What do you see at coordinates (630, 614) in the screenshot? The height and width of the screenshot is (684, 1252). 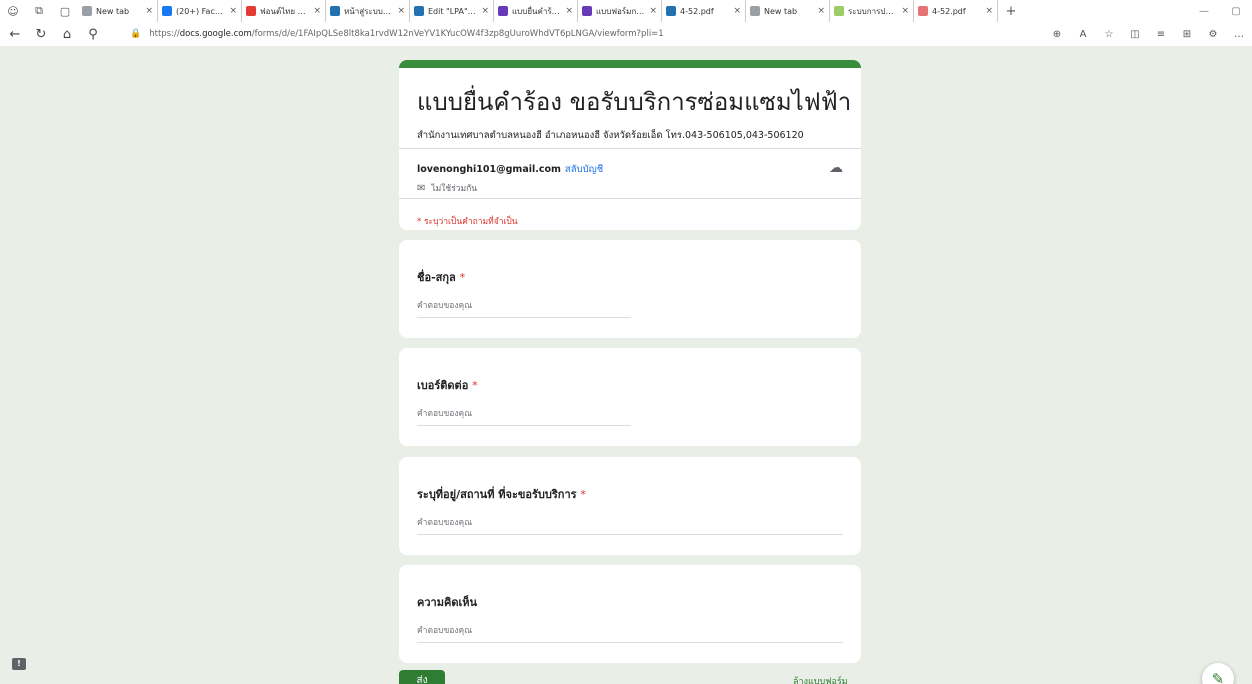 I see `question-card: ความคิดเห็น คำตอบของคุณ` at bounding box center [630, 614].